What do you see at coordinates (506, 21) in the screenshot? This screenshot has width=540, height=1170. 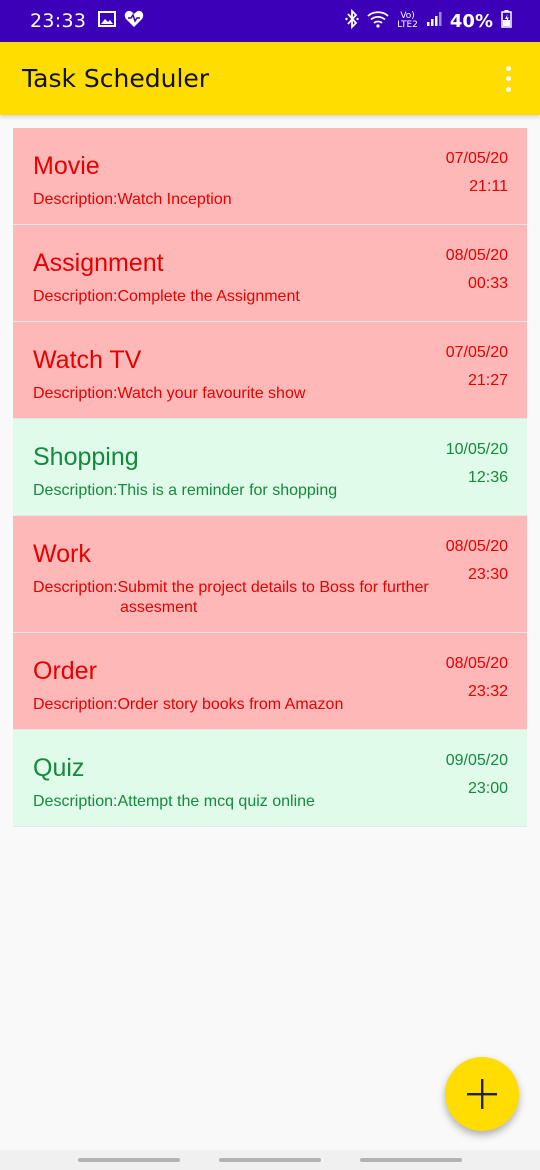 I see `battery-icon` at bounding box center [506, 21].